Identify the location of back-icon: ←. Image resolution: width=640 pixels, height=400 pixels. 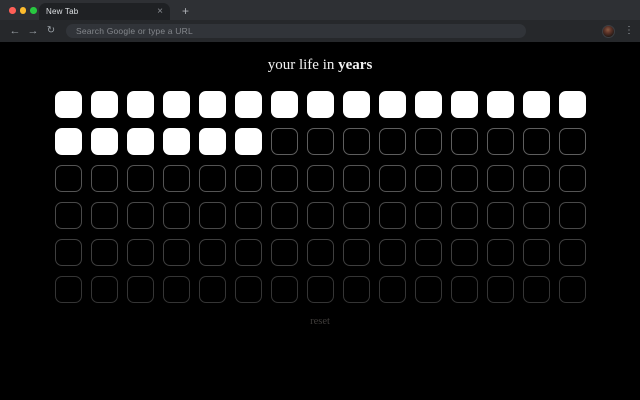
(15, 31).